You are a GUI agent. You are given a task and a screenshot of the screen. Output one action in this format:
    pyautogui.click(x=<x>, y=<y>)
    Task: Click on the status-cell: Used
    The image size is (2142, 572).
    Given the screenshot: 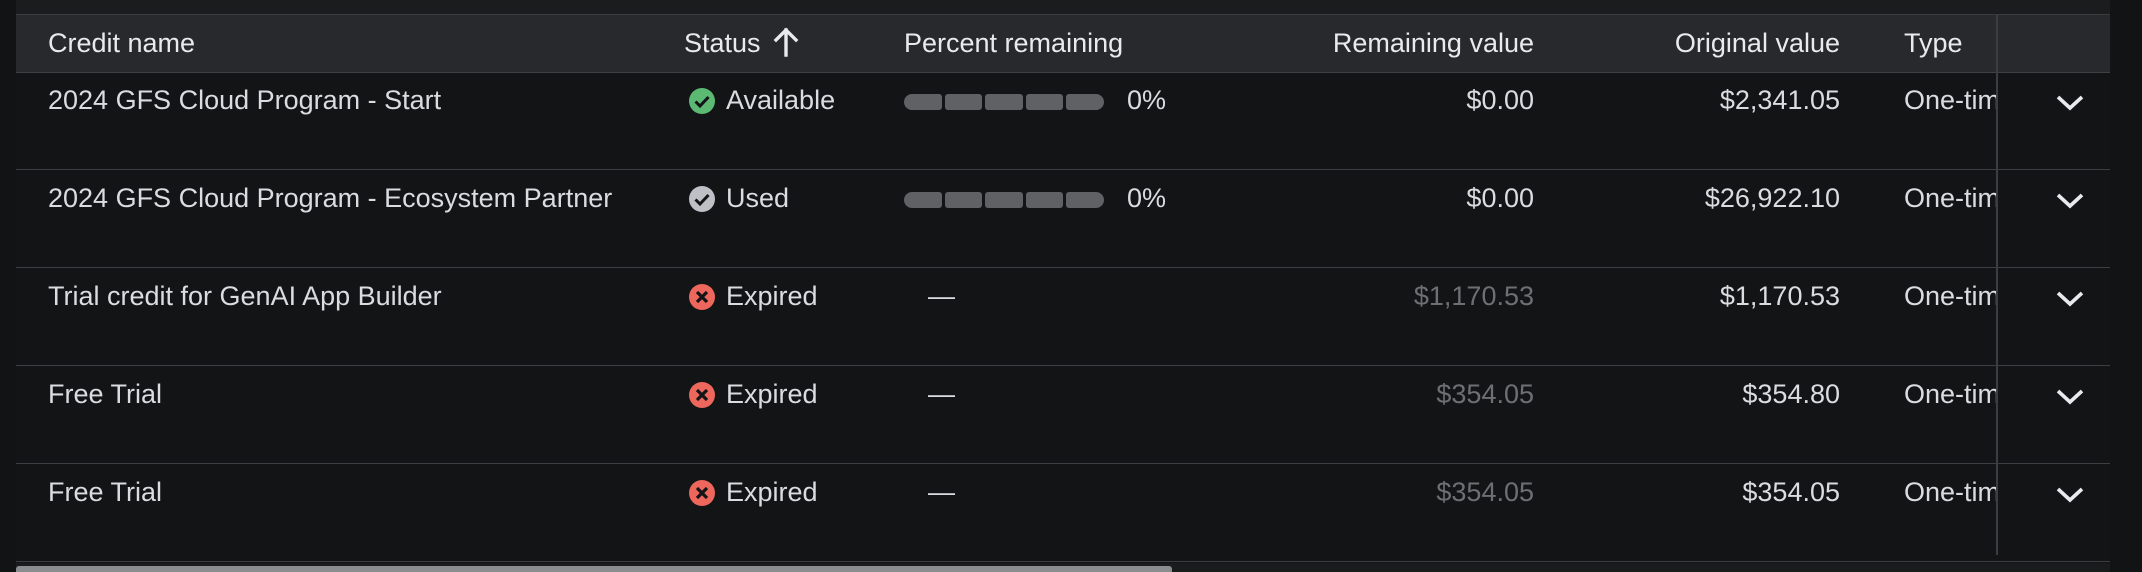 What is the action you would take?
    pyautogui.click(x=738, y=198)
    